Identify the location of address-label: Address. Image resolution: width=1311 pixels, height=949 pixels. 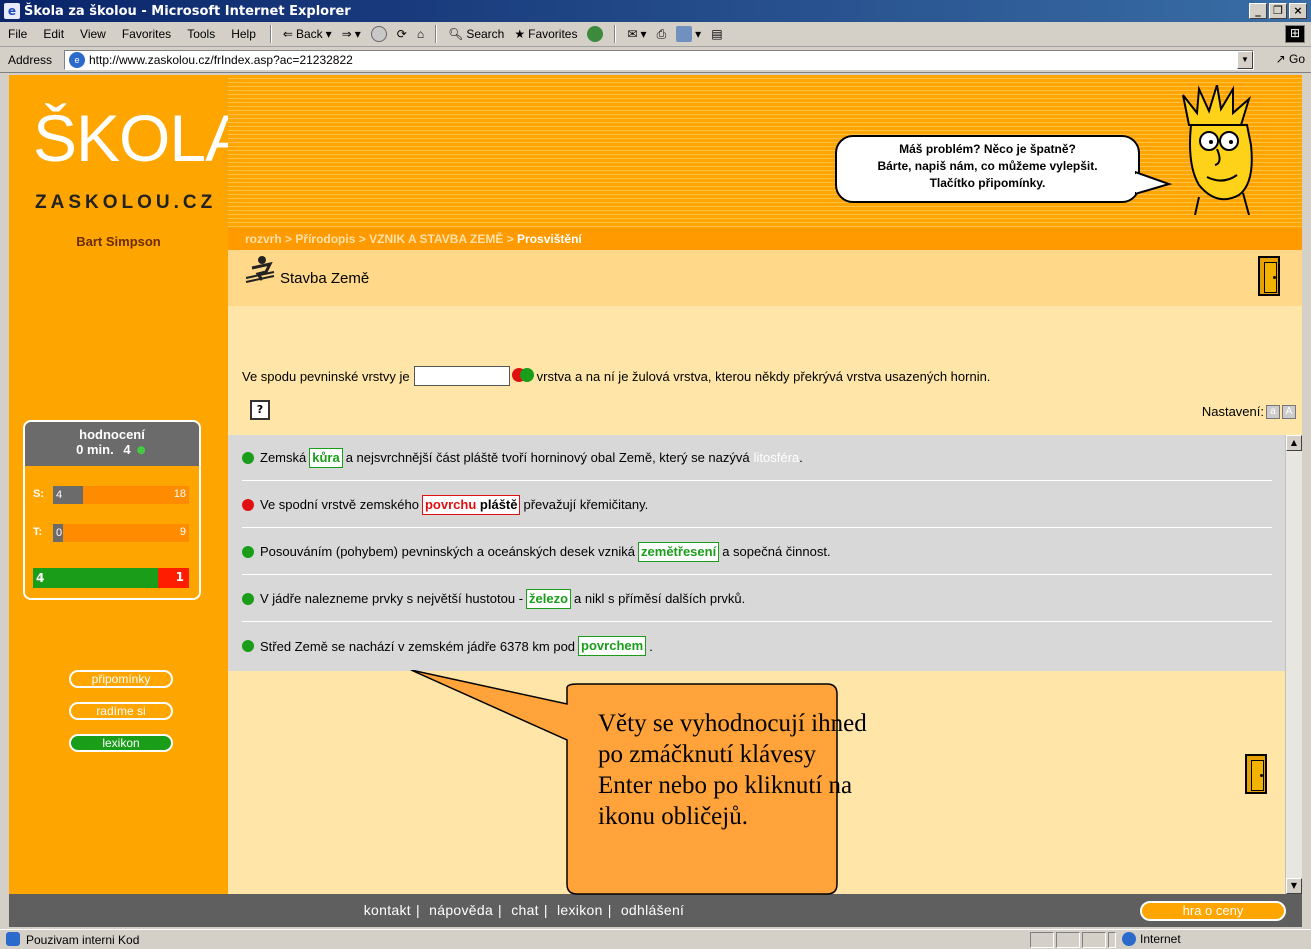
(30, 59).